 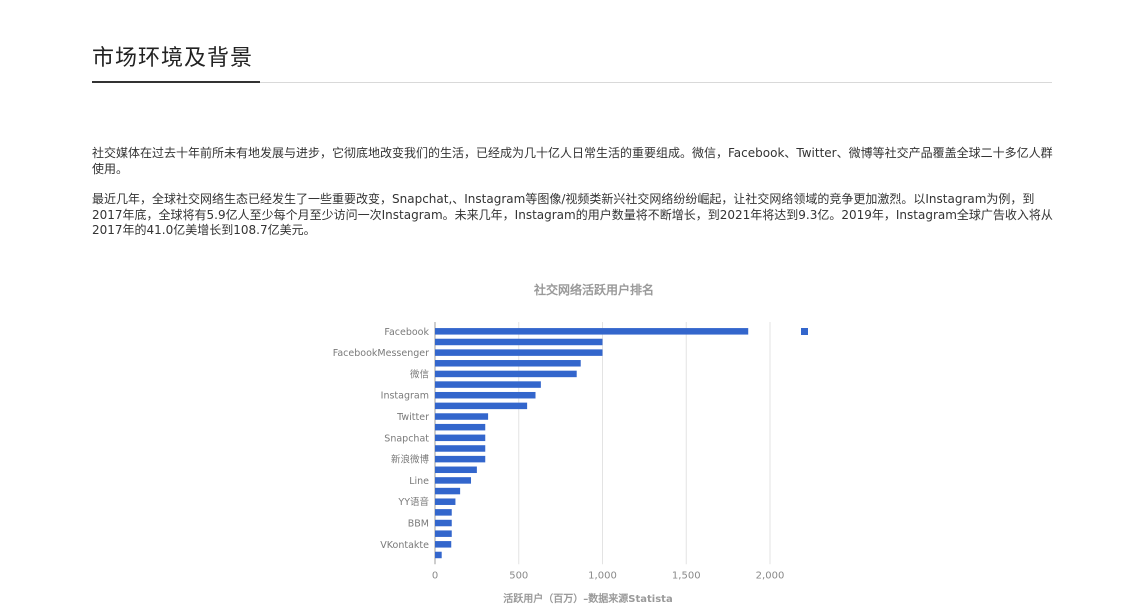 I want to click on y-tick-label: BBM, so click(x=418, y=524).